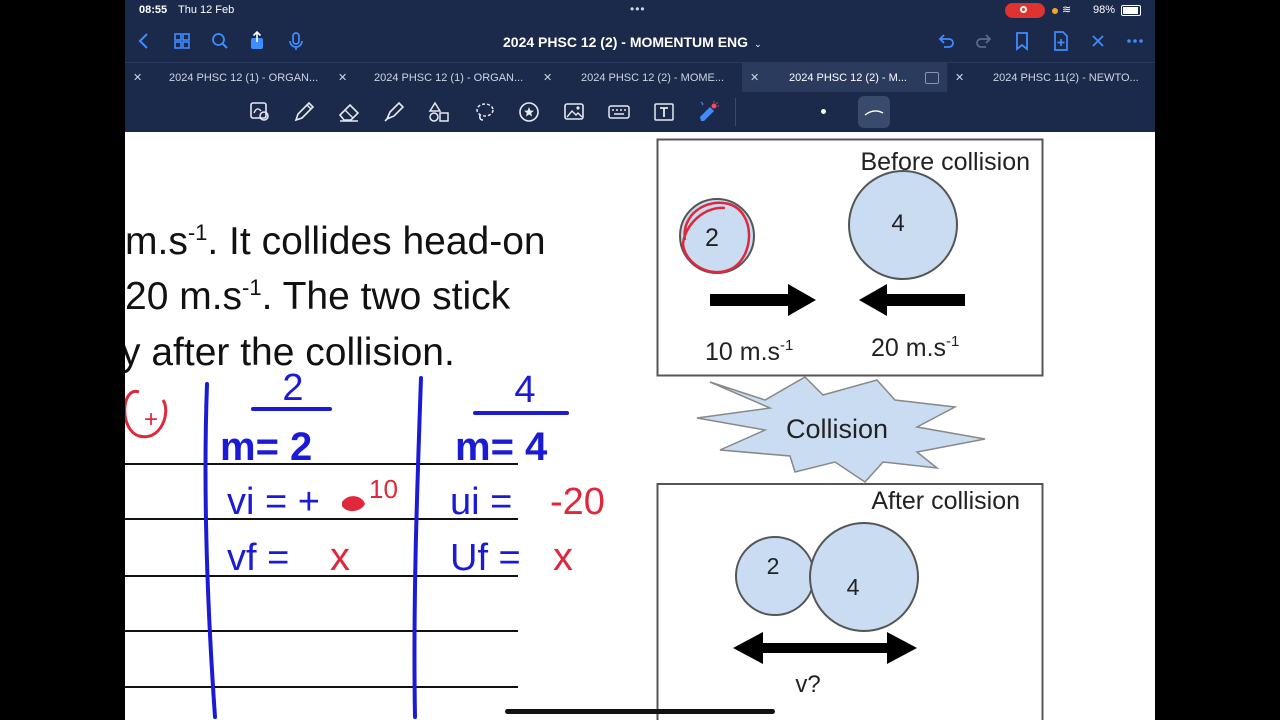 The image size is (1280, 720). Describe the element at coordinates (932, 78) in the screenshot. I see `split-view-icon` at that location.